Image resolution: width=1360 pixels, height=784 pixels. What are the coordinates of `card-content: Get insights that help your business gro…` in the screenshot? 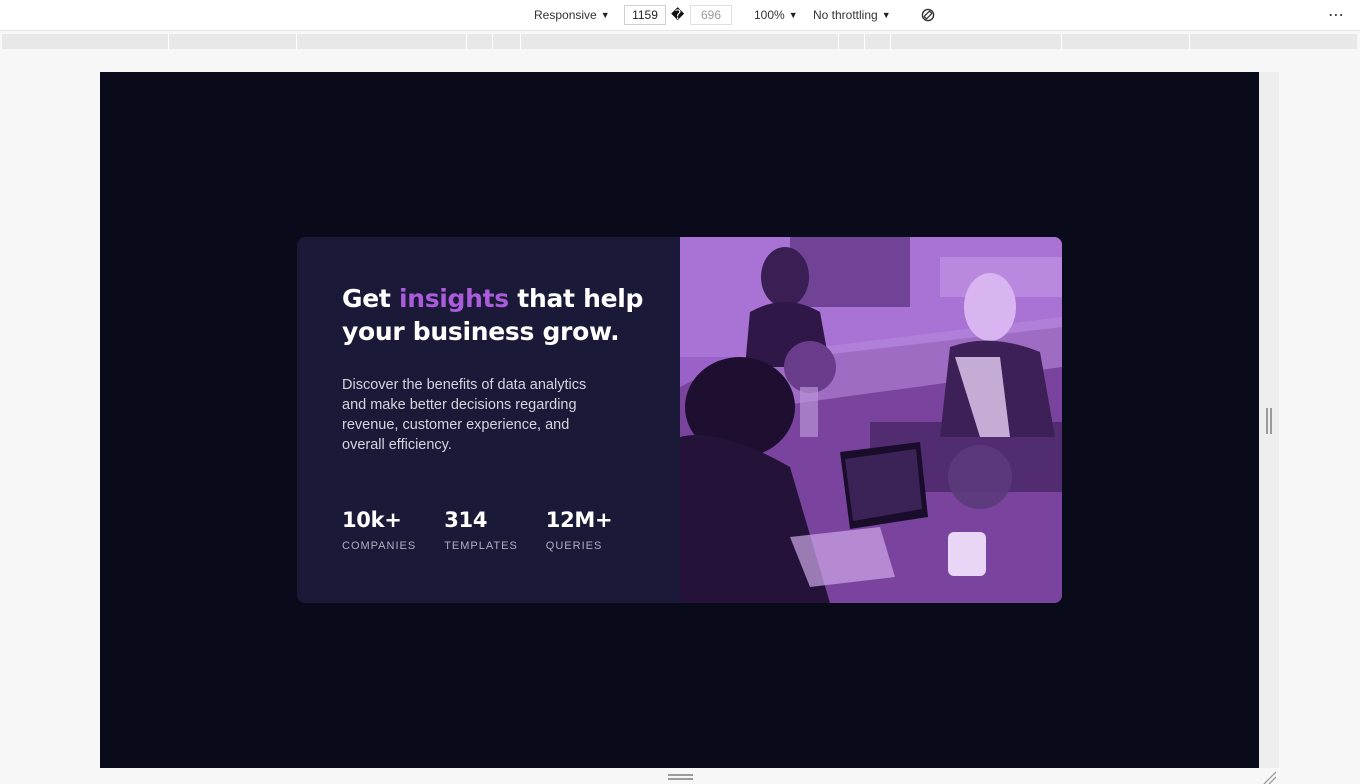 It's located at (488, 420).